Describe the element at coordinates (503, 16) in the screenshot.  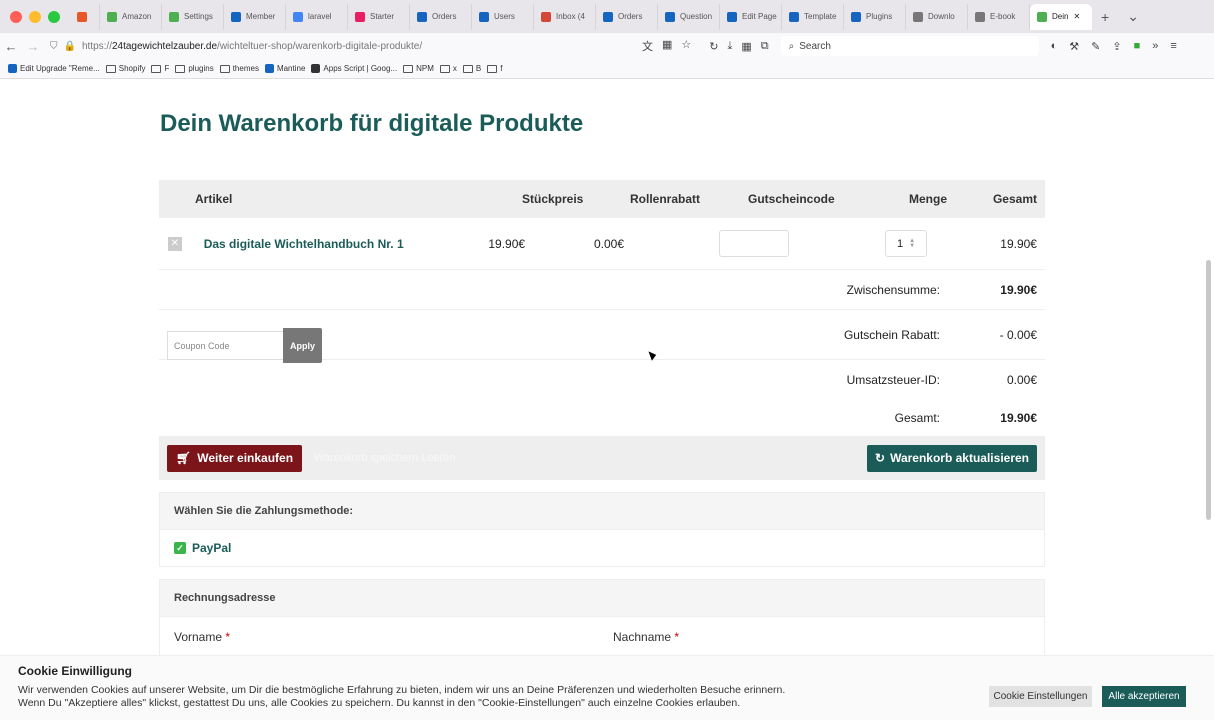
I see `browser-tab: Users` at that location.